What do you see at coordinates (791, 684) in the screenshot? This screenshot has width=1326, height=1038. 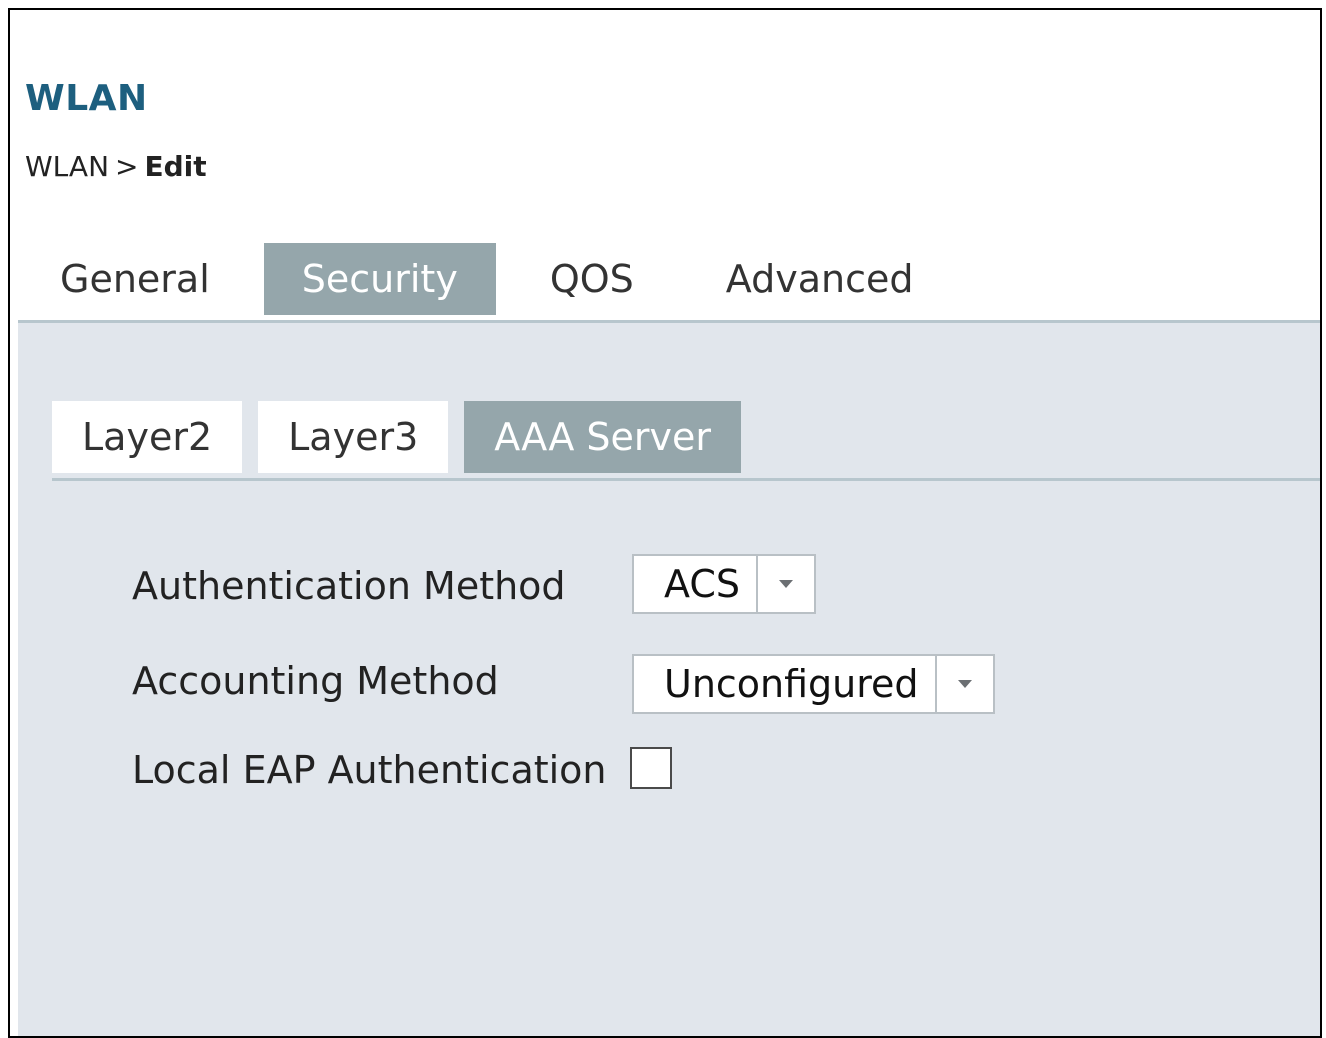 I see `accounting-method-value: Unconfigured` at bounding box center [791, 684].